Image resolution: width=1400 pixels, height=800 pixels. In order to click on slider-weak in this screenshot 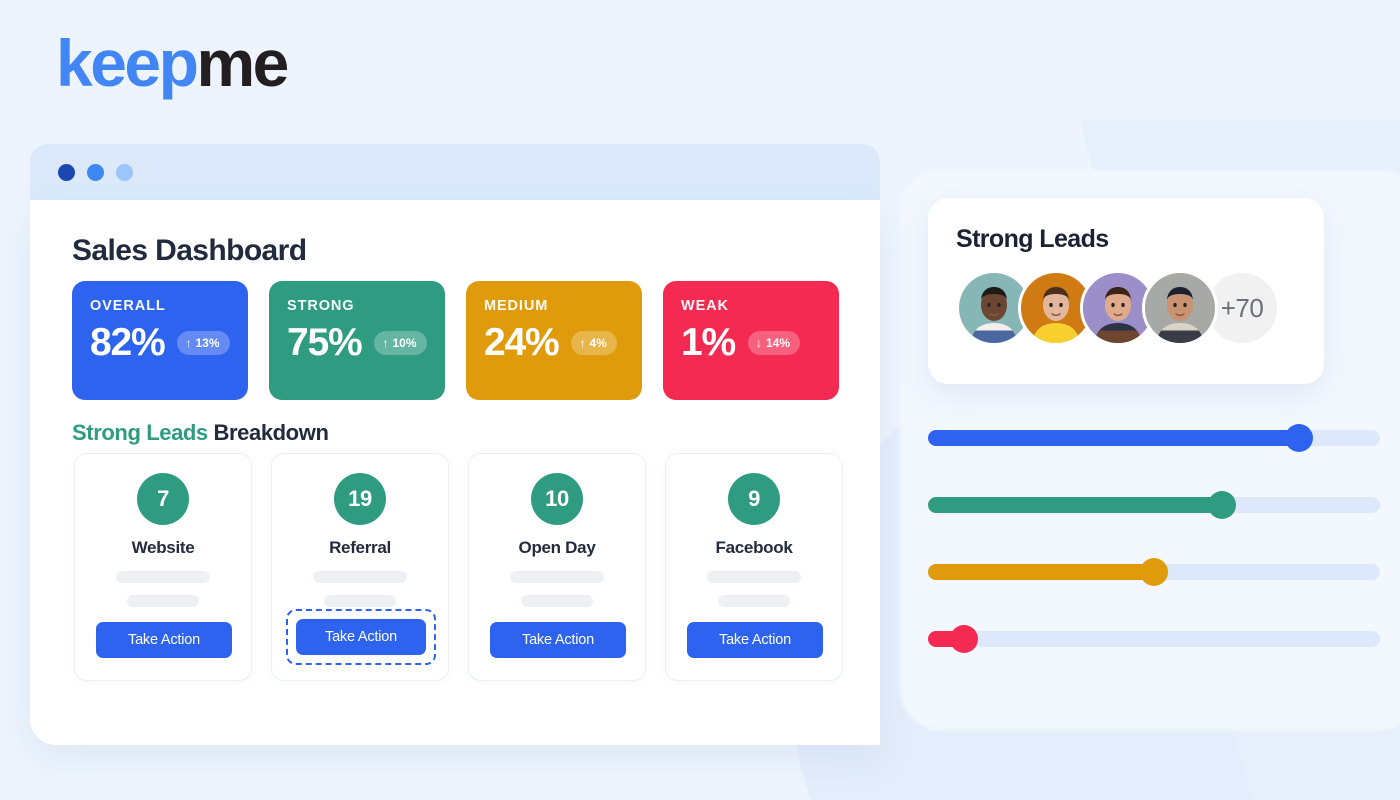, I will do `click(1154, 639)`.